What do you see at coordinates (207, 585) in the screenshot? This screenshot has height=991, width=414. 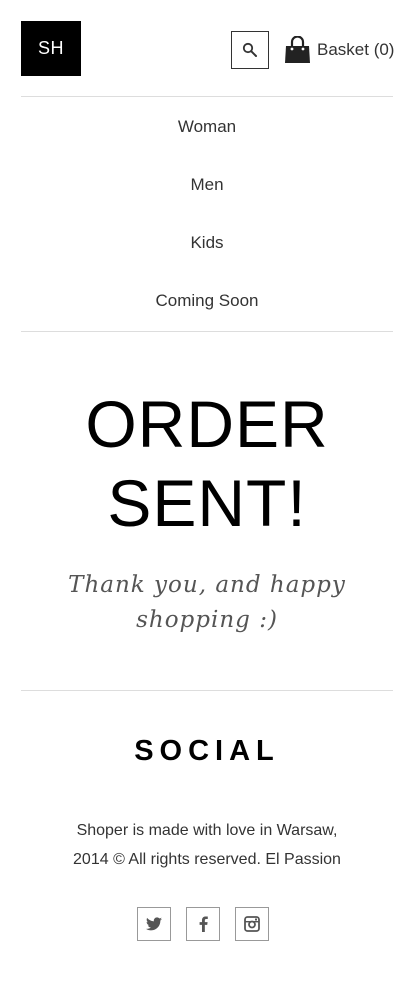 I see `message-line-1: Thank you, and happy` at bounding box center [207, 585].